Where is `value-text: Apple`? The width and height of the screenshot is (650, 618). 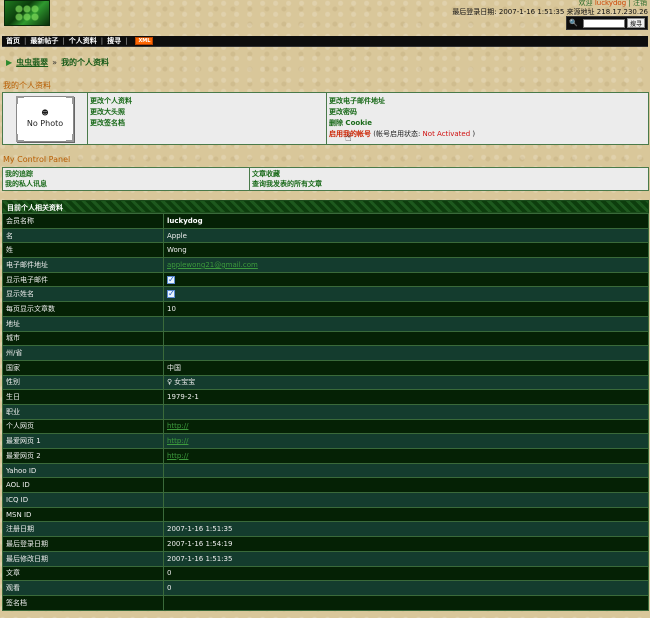 value-text: Apple is located at coordinates (177, 235).